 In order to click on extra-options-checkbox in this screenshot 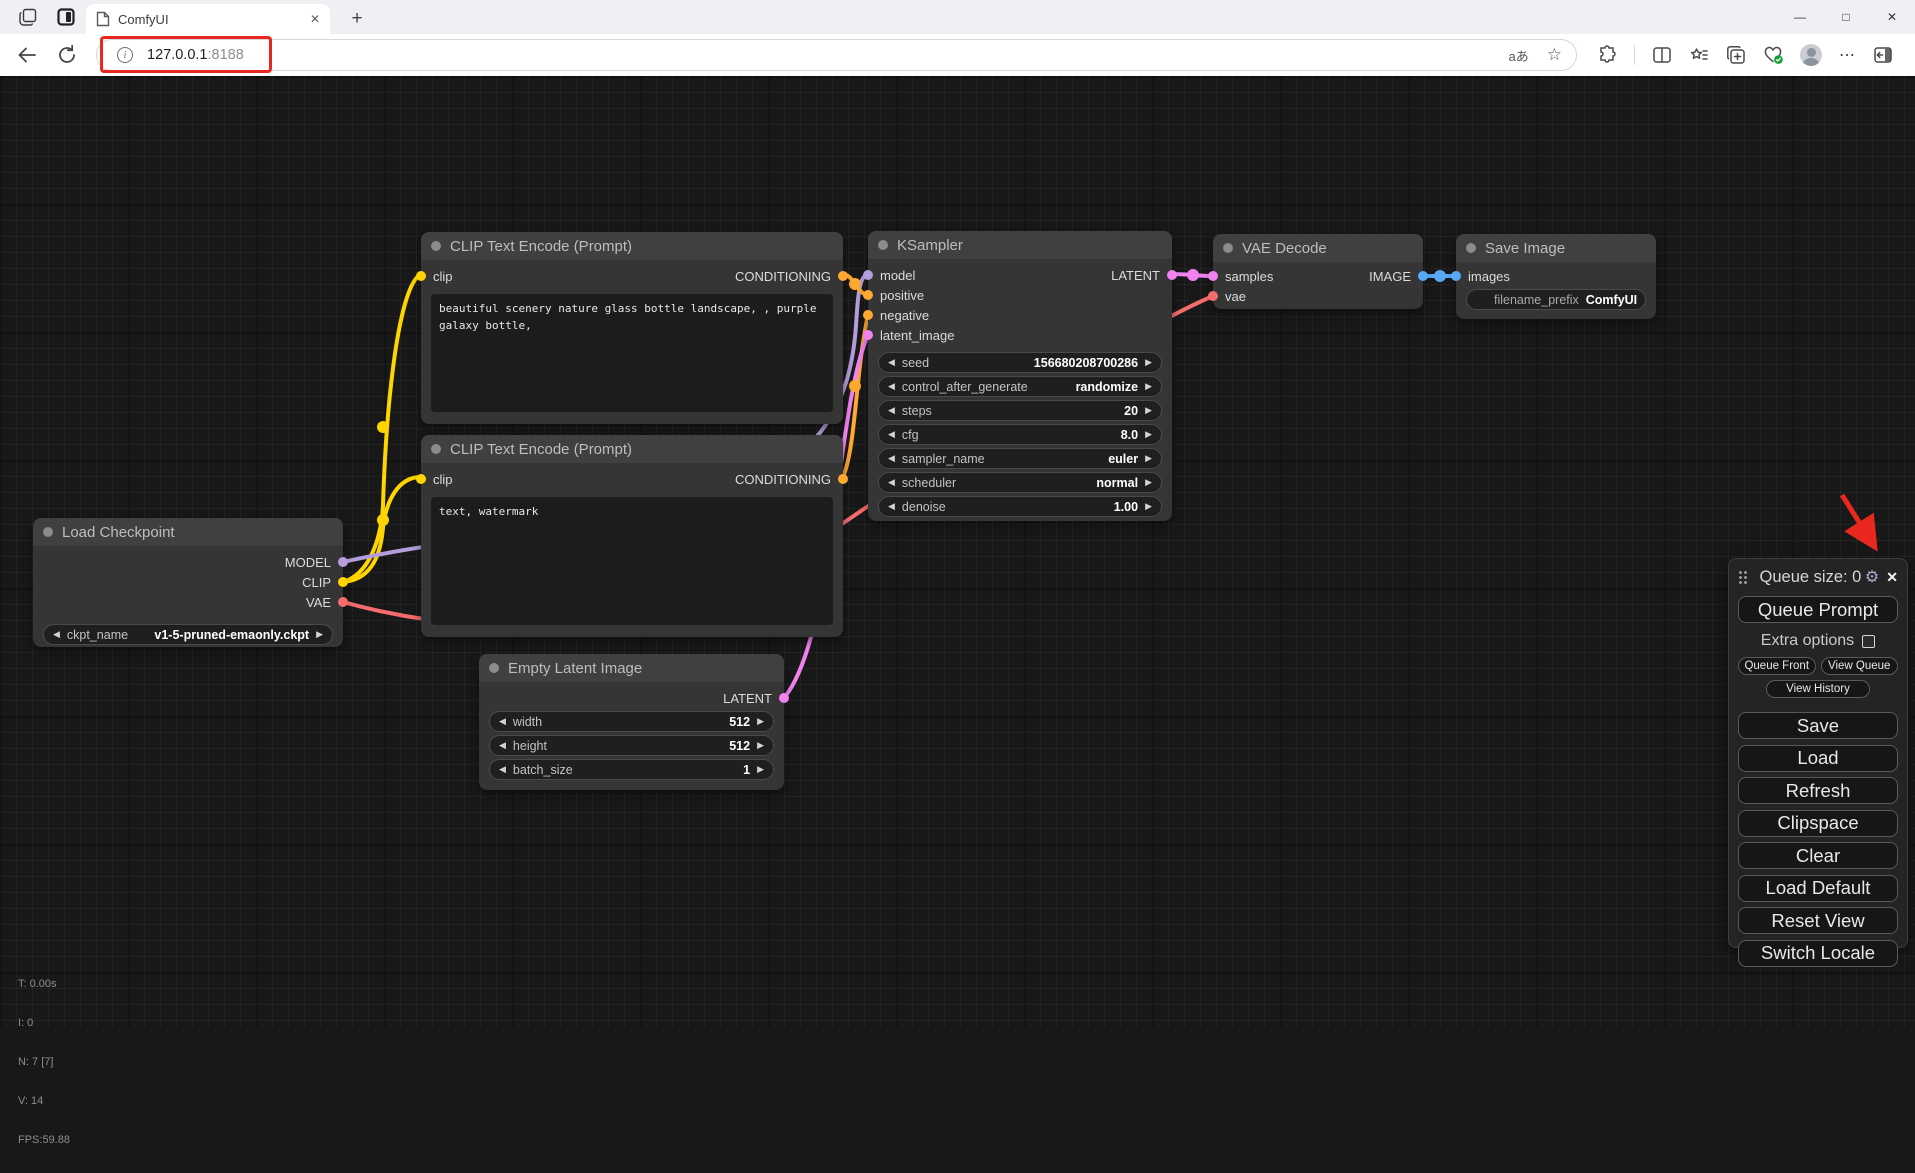, I will do `click(1869, 641)`.